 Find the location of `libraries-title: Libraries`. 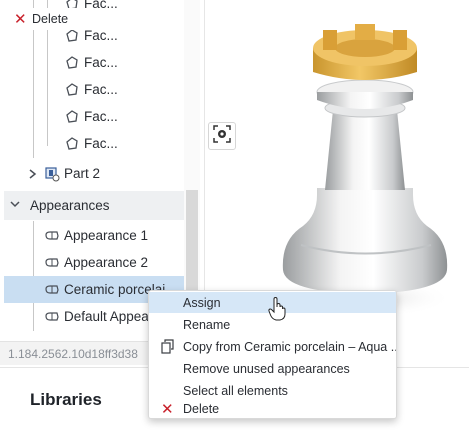

libraries-title: Libraries is located at coordinates (66, 399).